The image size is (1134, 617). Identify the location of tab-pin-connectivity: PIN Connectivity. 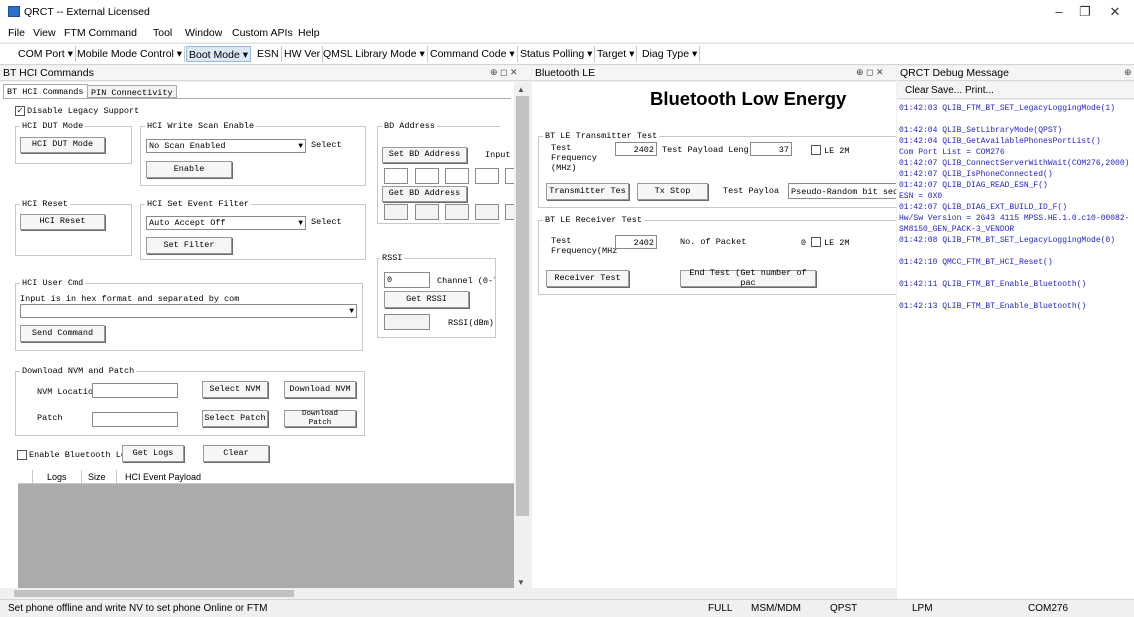
(132, 91).